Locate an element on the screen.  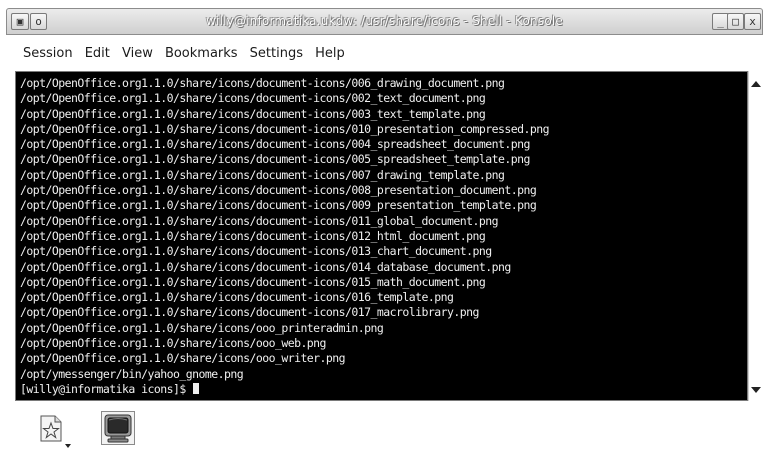
sticky-button: o is located at coordinates (38, 21).